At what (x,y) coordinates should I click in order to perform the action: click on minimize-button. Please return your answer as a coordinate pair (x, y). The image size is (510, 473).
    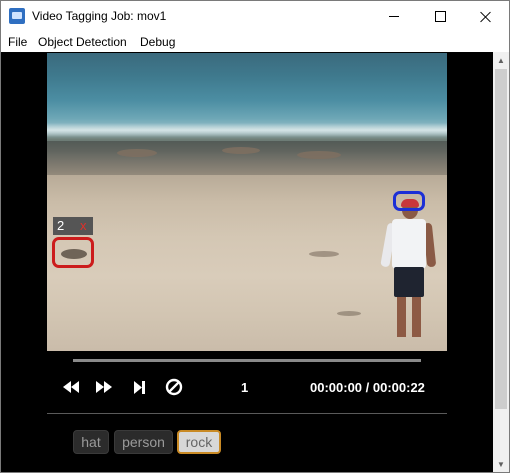
    Looking at the image, I should click on (394, 16).